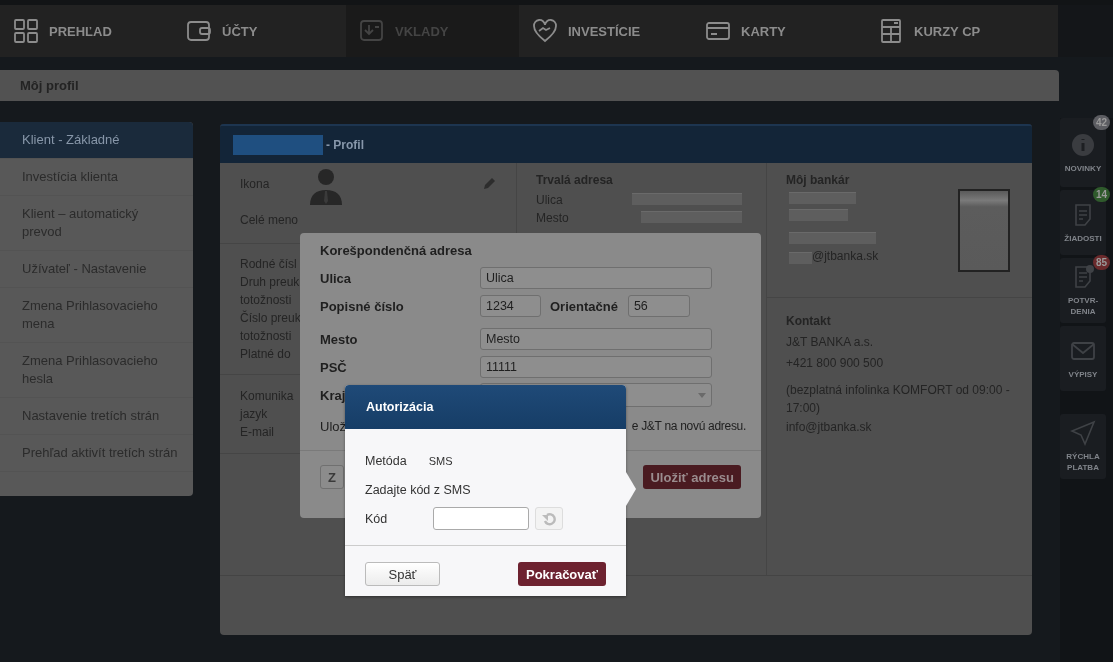  I want to click on count-badge: 42, so click(1101, 122).